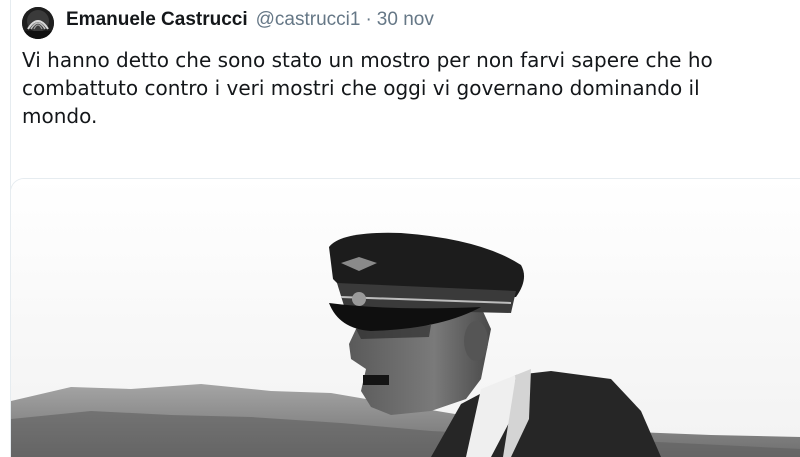 The height and width of the screenshot is (457, 800). What do you see at coordinates (308, 20) in the screenshot?
I see `author-handle: @castrucci1` at bounding box center [308, 20].